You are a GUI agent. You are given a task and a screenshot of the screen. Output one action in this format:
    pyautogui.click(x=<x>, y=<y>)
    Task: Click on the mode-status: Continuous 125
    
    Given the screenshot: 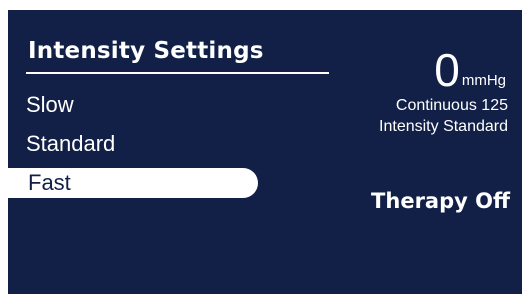 What is the action you would take?
    pyautogui.click(x=451, y=105)
    